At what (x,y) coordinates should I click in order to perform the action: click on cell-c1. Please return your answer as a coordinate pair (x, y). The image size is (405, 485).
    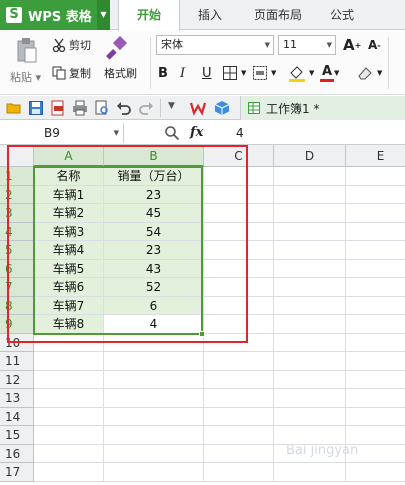
    Looking at the image, I should click on (239, 176).